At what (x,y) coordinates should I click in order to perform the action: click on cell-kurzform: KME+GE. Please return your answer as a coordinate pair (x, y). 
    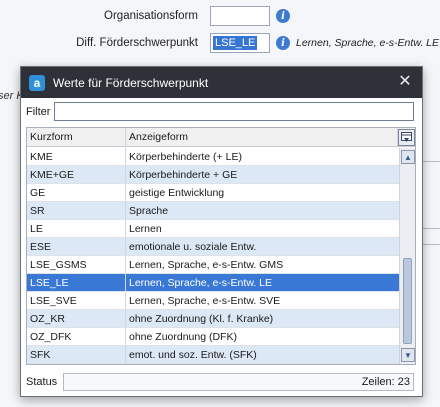
    Looking at the image, I should click on (76, 174).